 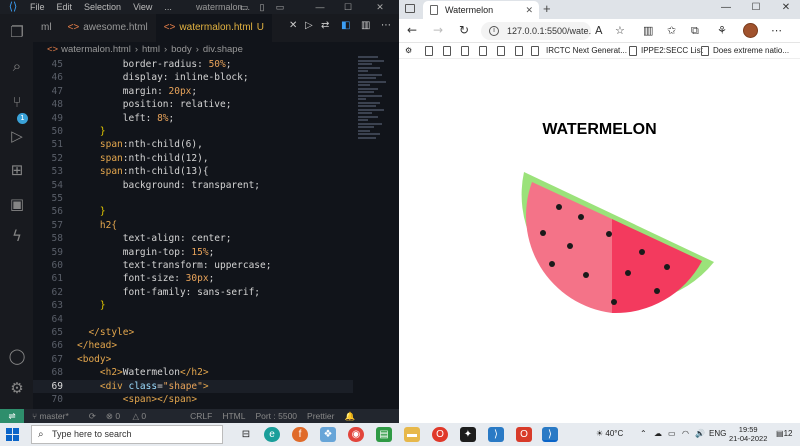 What do you see at coordinates (193, 198) in the screenshot?
I see `code-line: 55` at bounding box center [193, 198].